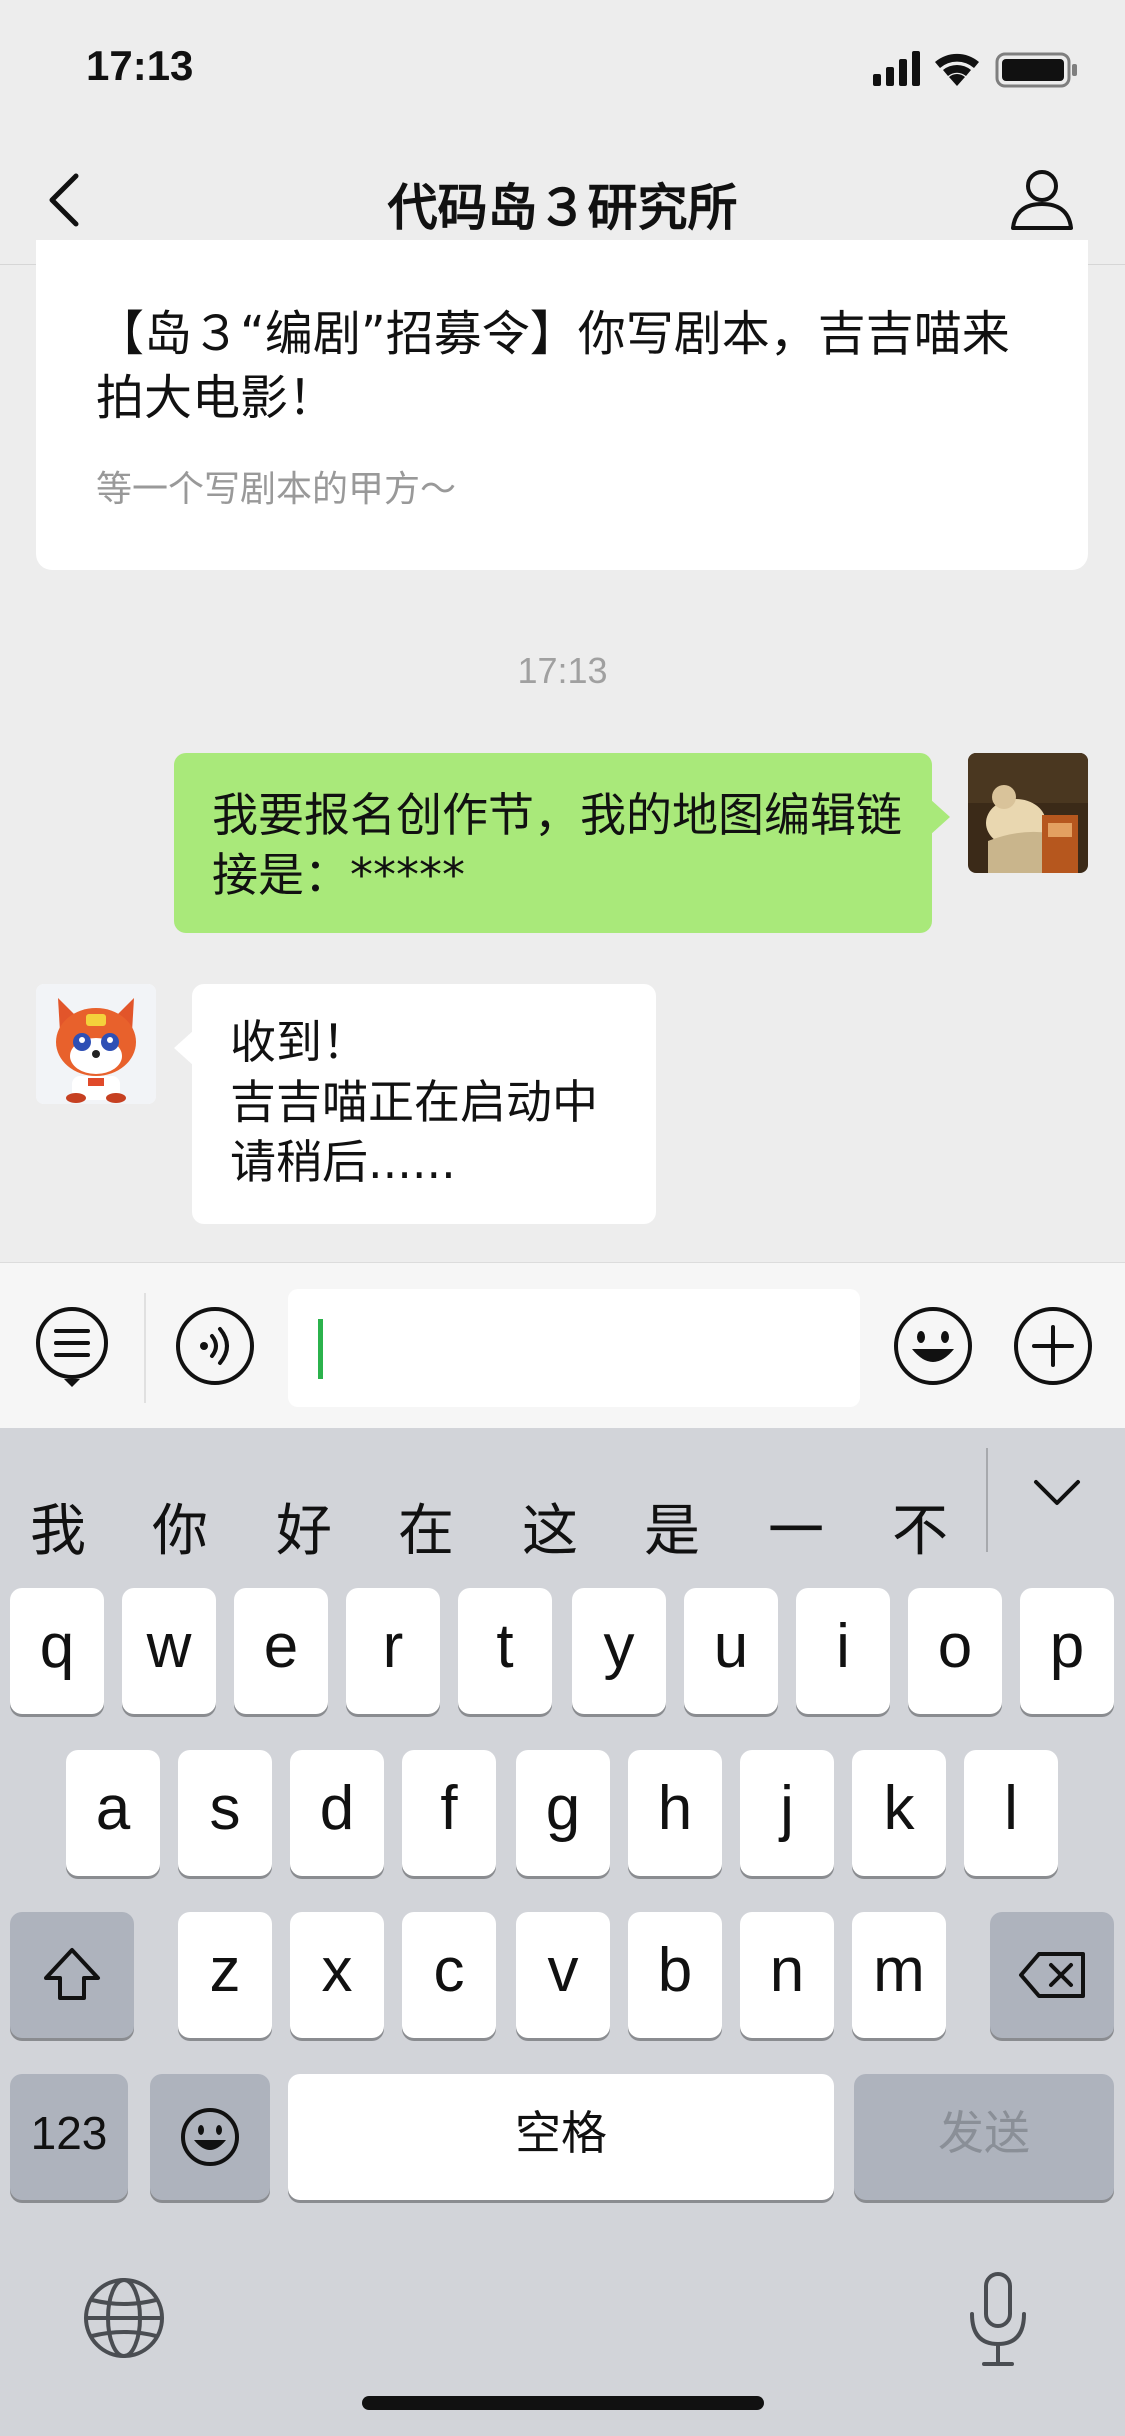 The height and width of the screenshot is (2436, 1125). What do you see at coordinates (998, 2320) in the screenshot?
I see `microphone-icon` at bounding box center [998, 2320].